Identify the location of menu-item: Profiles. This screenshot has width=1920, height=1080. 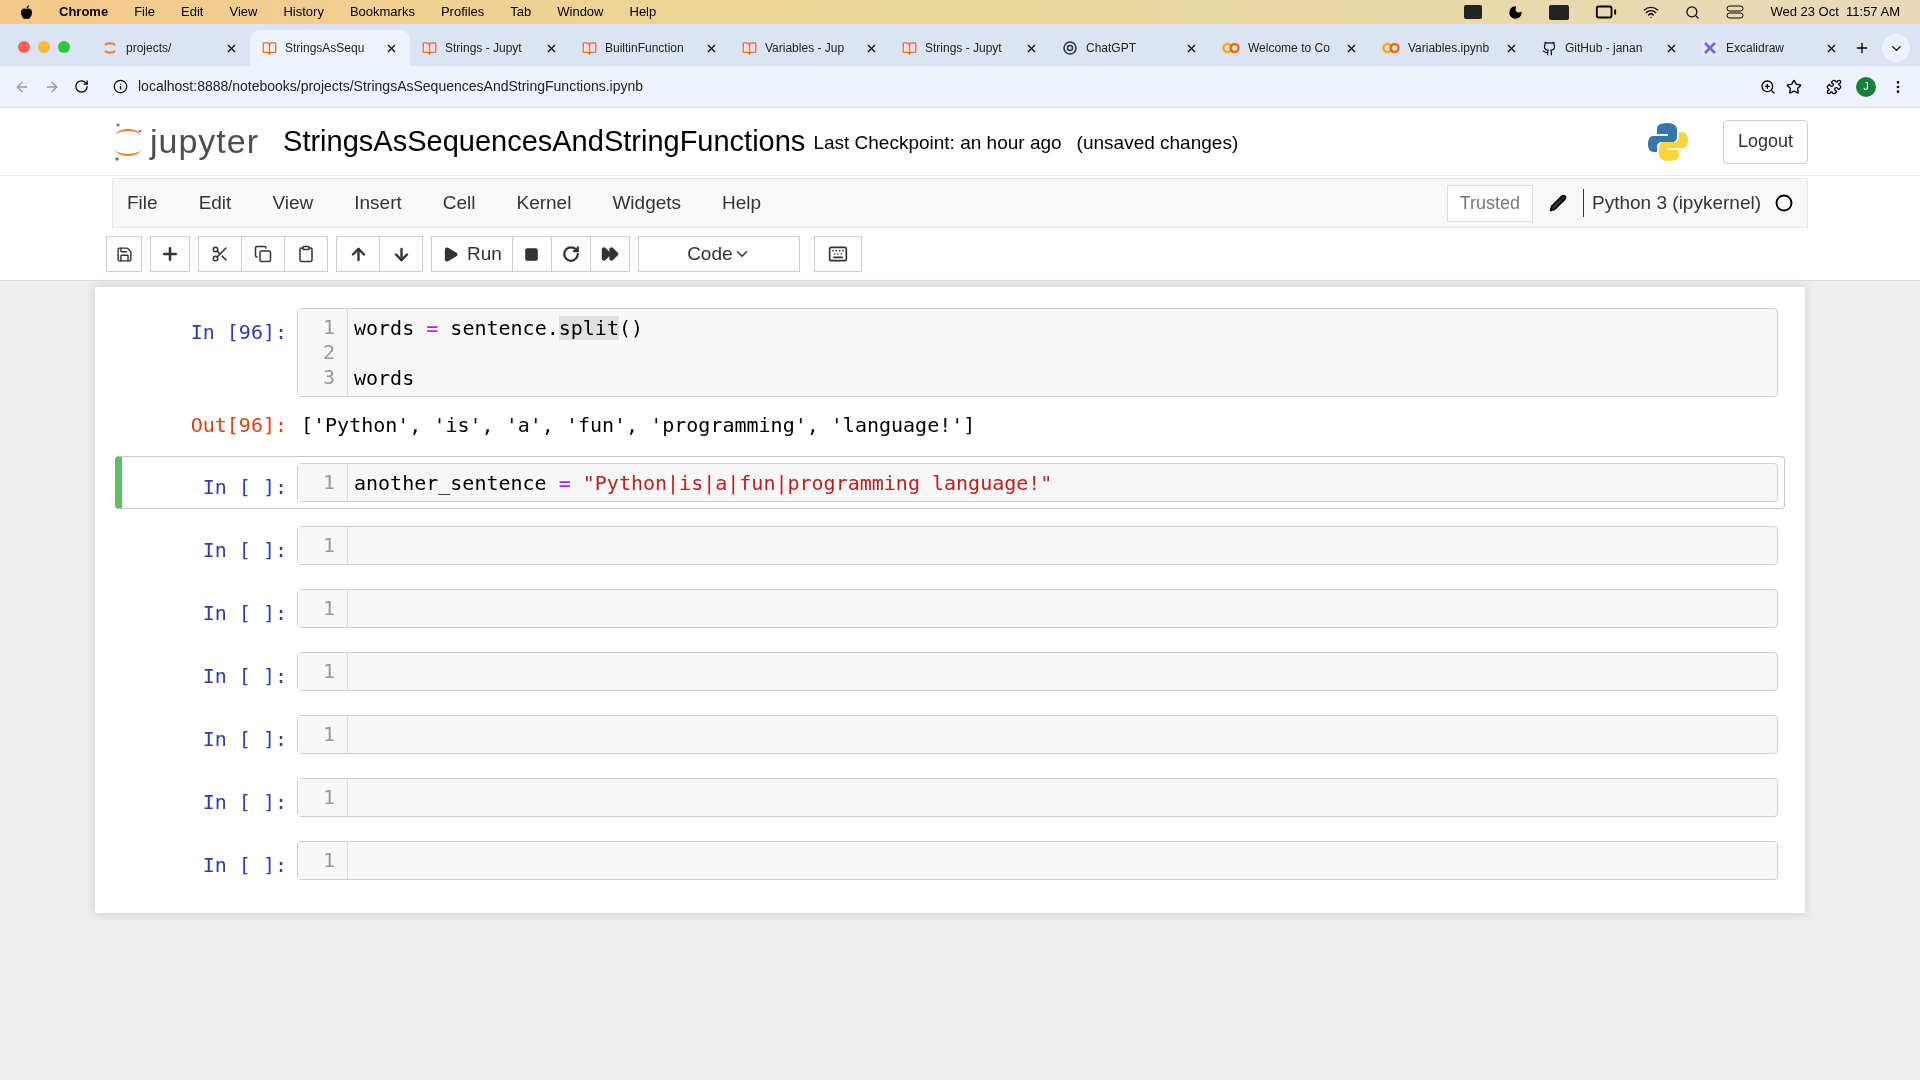
(462, 12).